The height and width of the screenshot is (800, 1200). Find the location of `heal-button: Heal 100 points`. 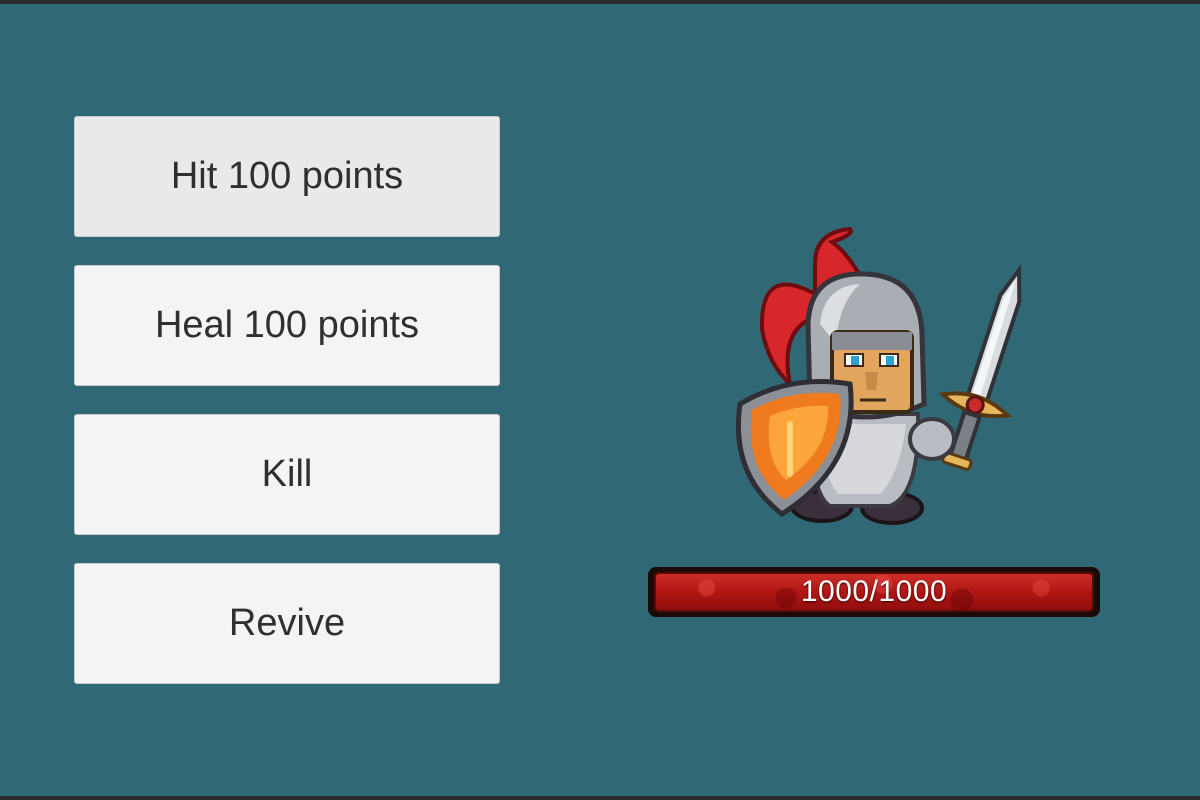

heal-button: Heal 100 points is located at coordinates (287, 325).